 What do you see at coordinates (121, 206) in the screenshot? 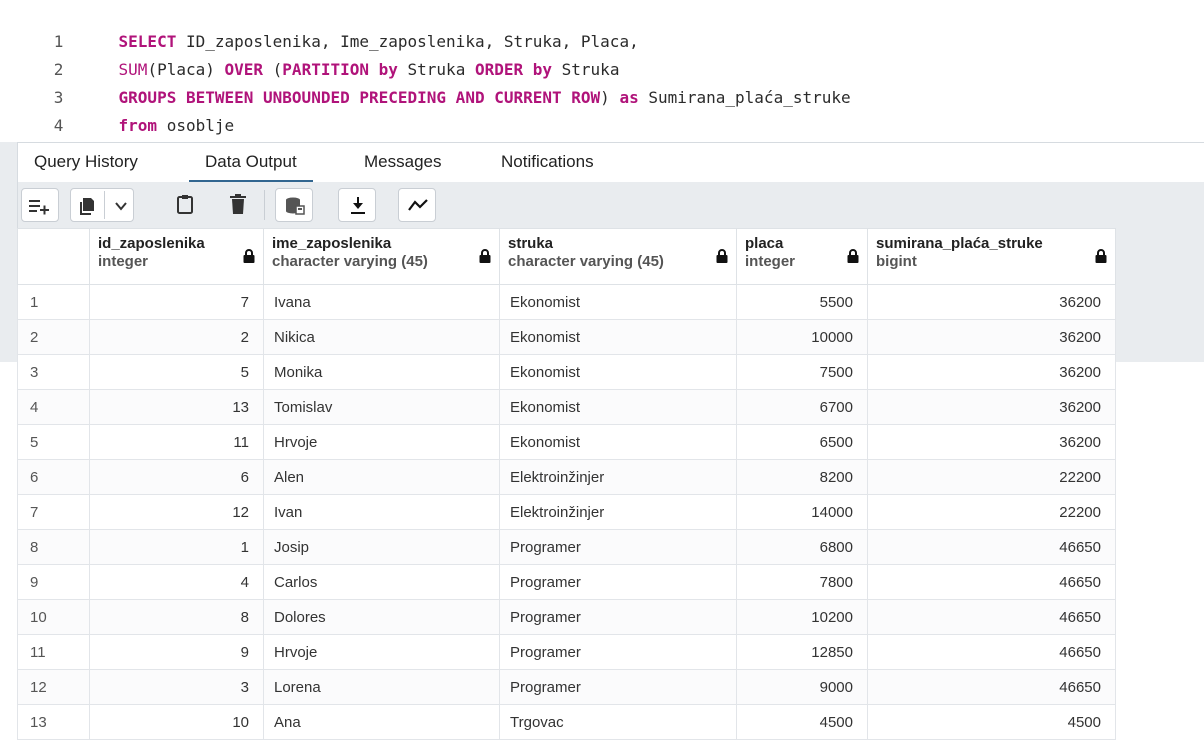
I see `chevron-down-icon` at bounding box center [121, 206].